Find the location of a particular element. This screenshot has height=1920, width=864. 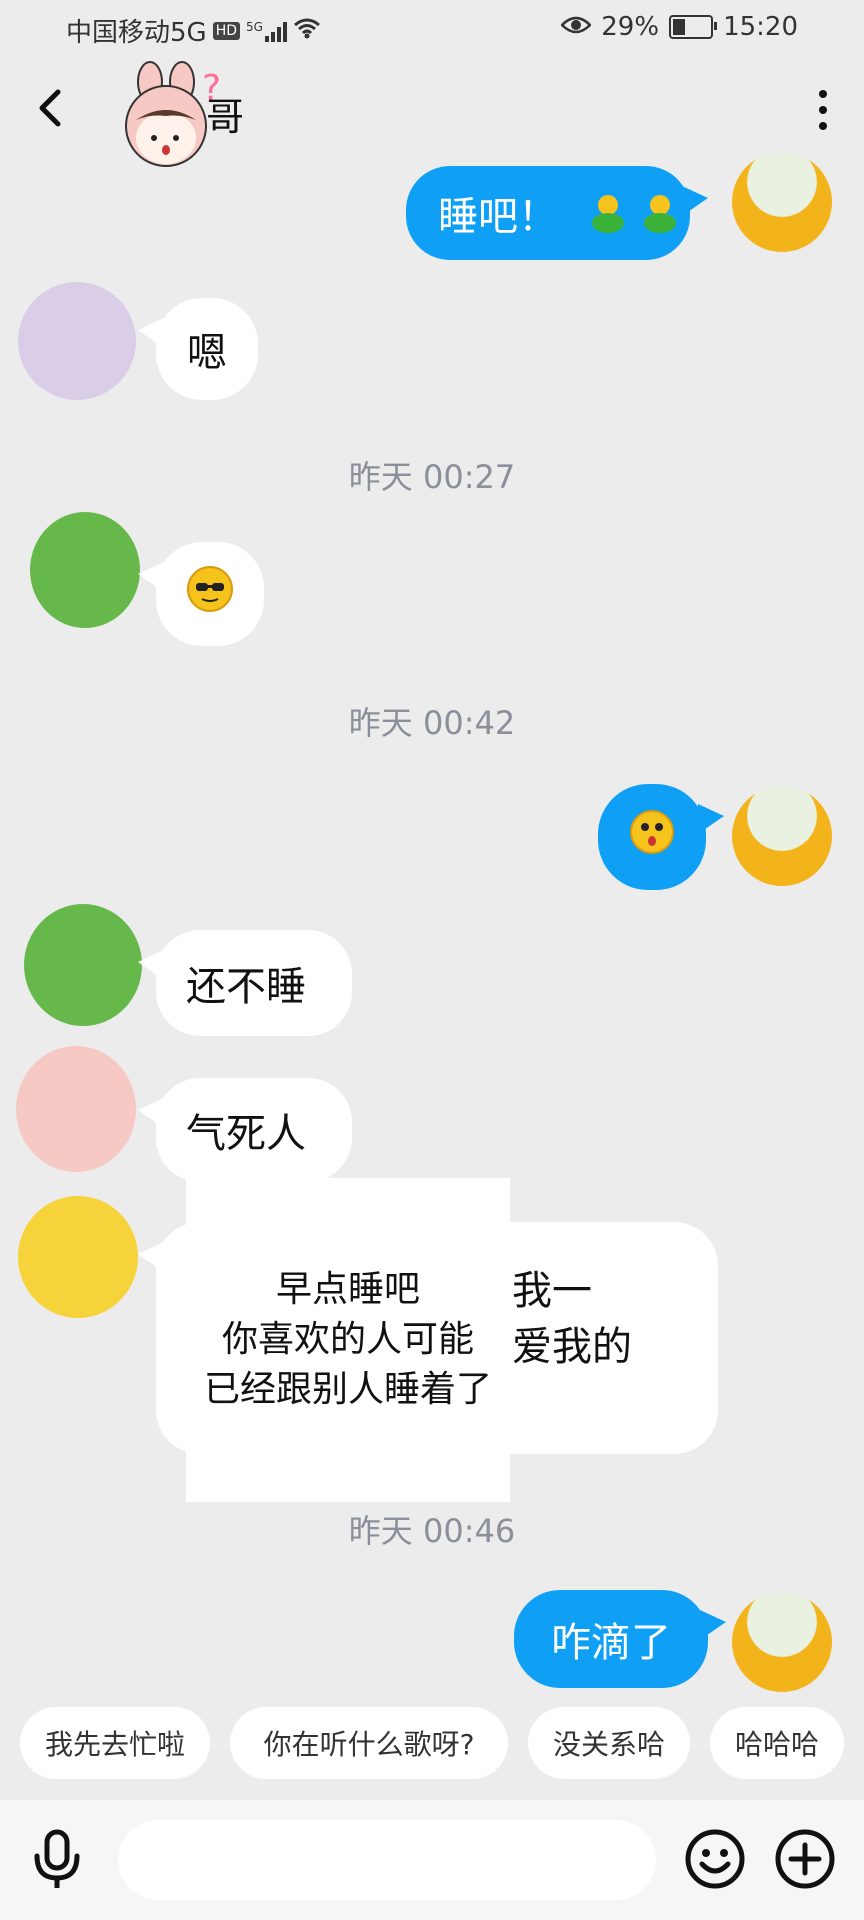

quick-reply-label: 哈哈哈 is located at coordinates (776, 1744).